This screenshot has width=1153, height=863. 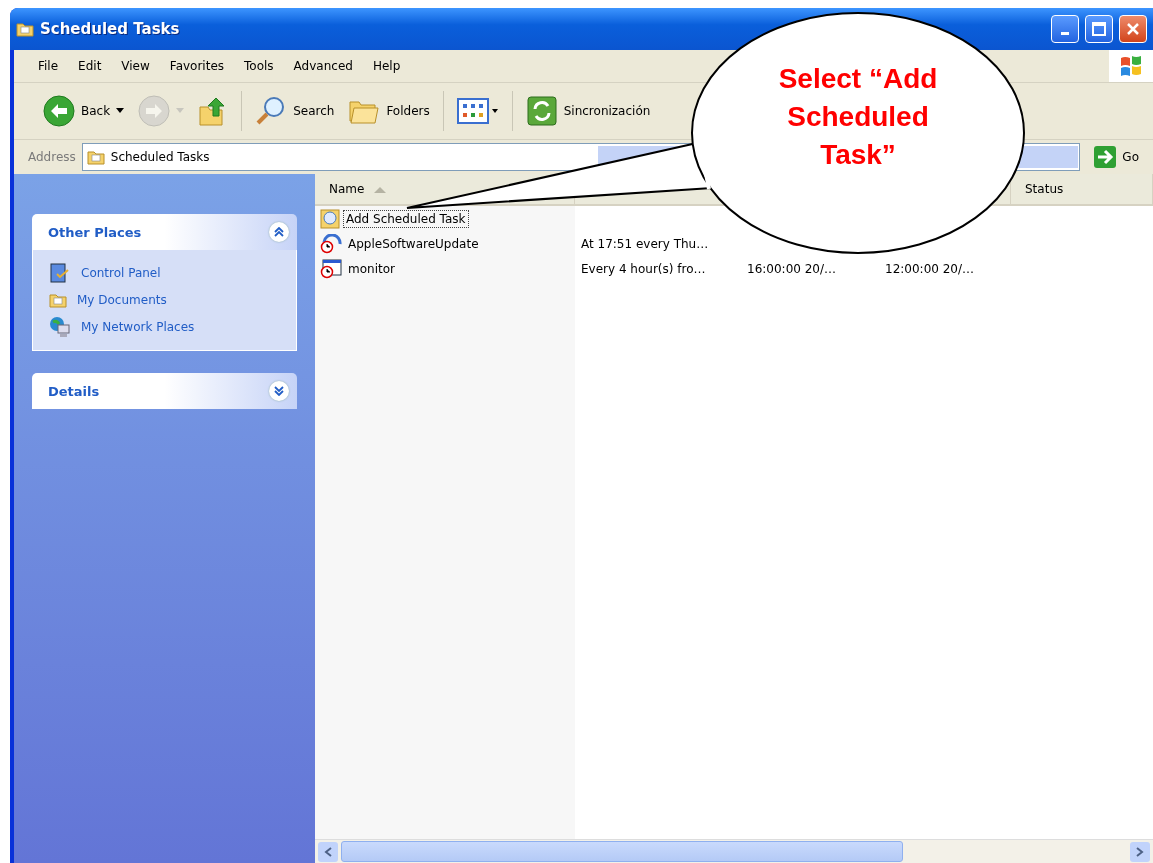 I want to click on go-button: Go, so click(x=1116, y=157).